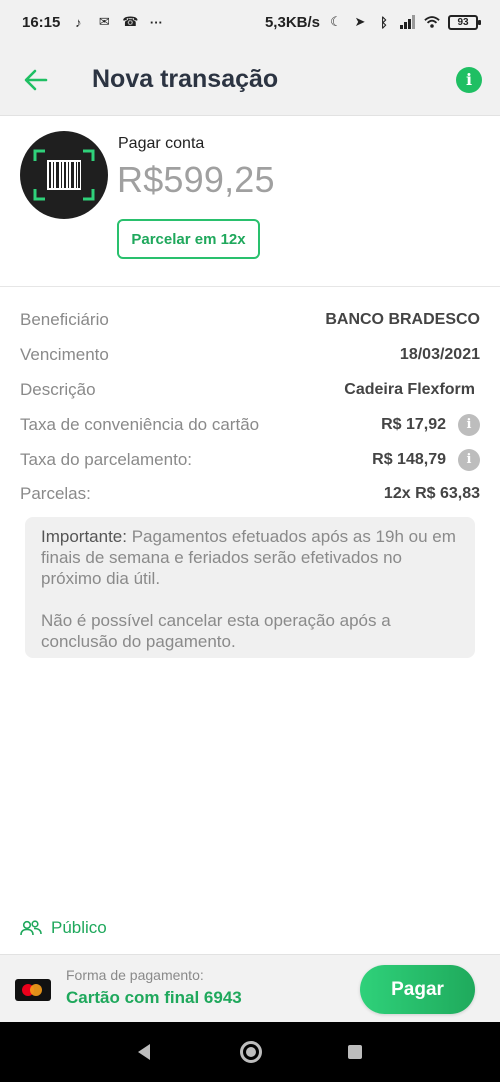  Describe the element at coordinates (41, 22) in the screenshot. I see `status-time: 16:15` at that location.